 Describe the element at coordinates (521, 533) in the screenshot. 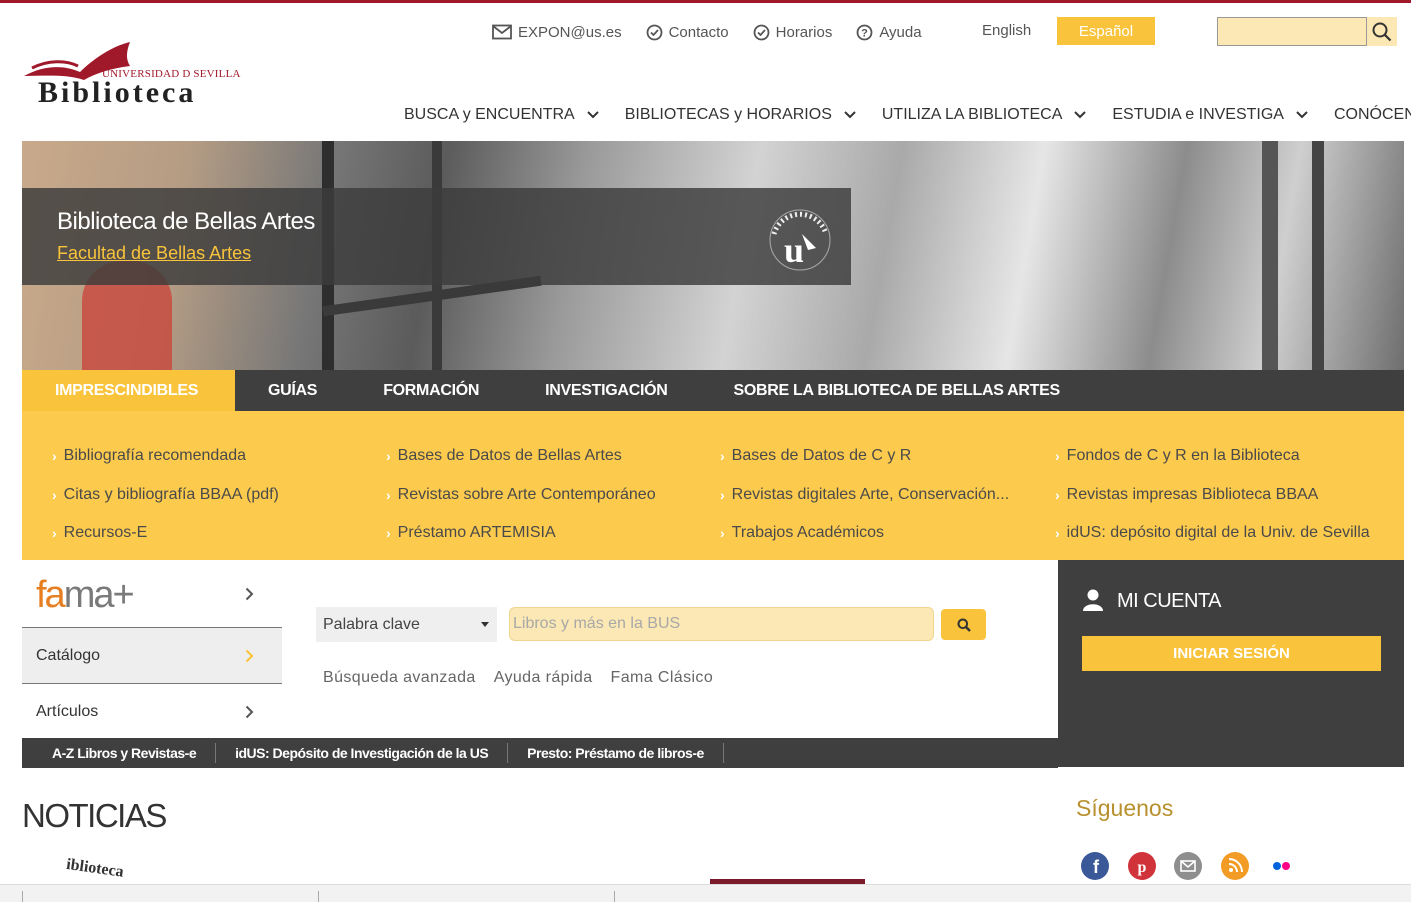

I see `quicklink: › Préstamo ARTEMISIA` at that location.